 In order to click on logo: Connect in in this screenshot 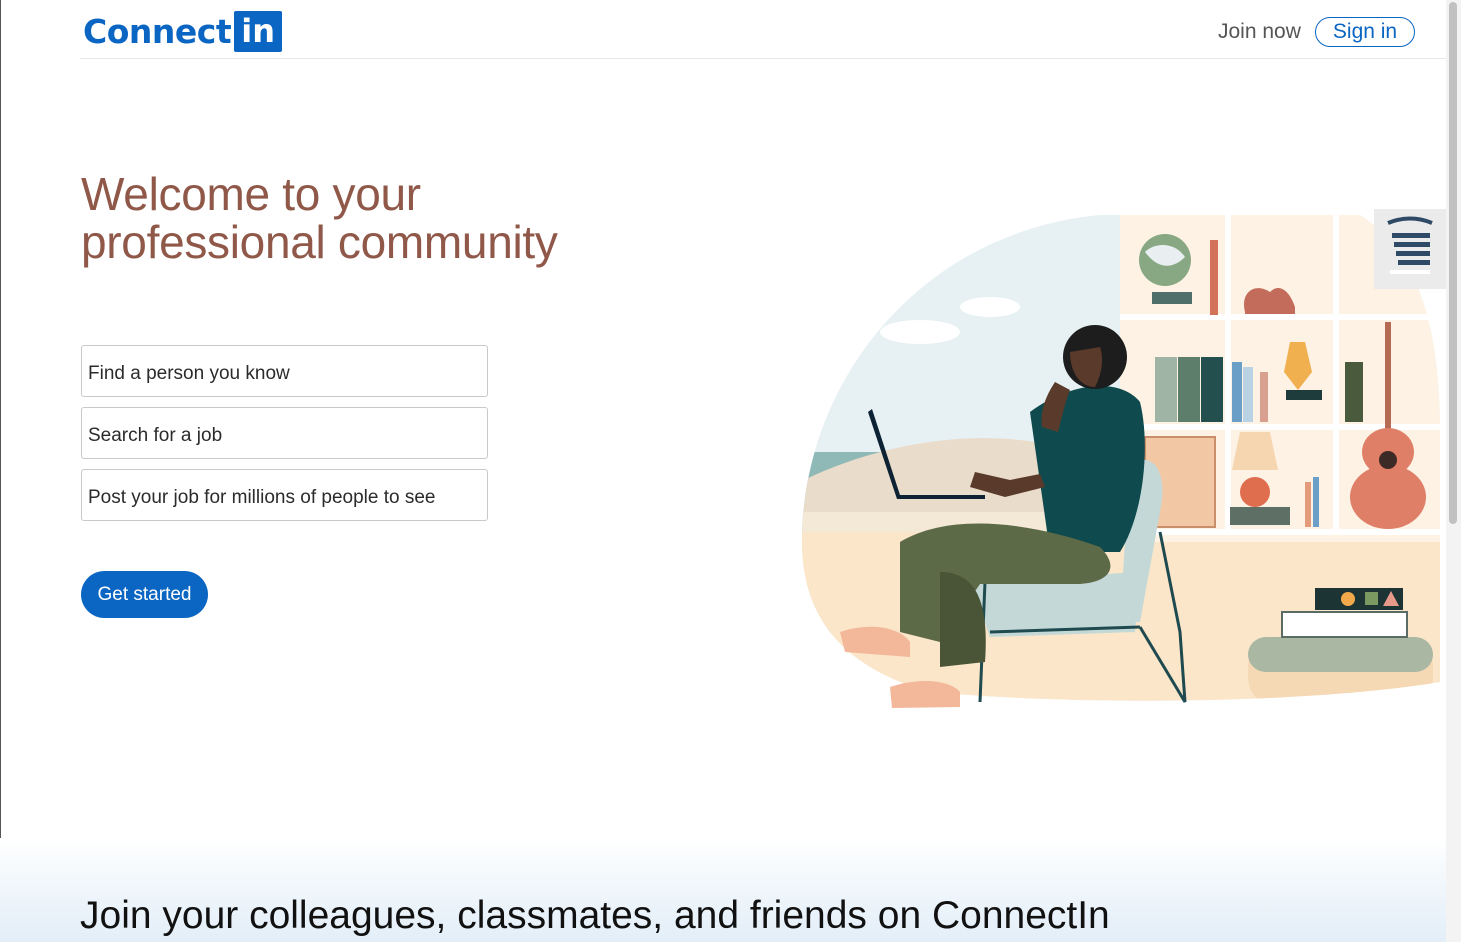, I will do `click(183, 31)`.